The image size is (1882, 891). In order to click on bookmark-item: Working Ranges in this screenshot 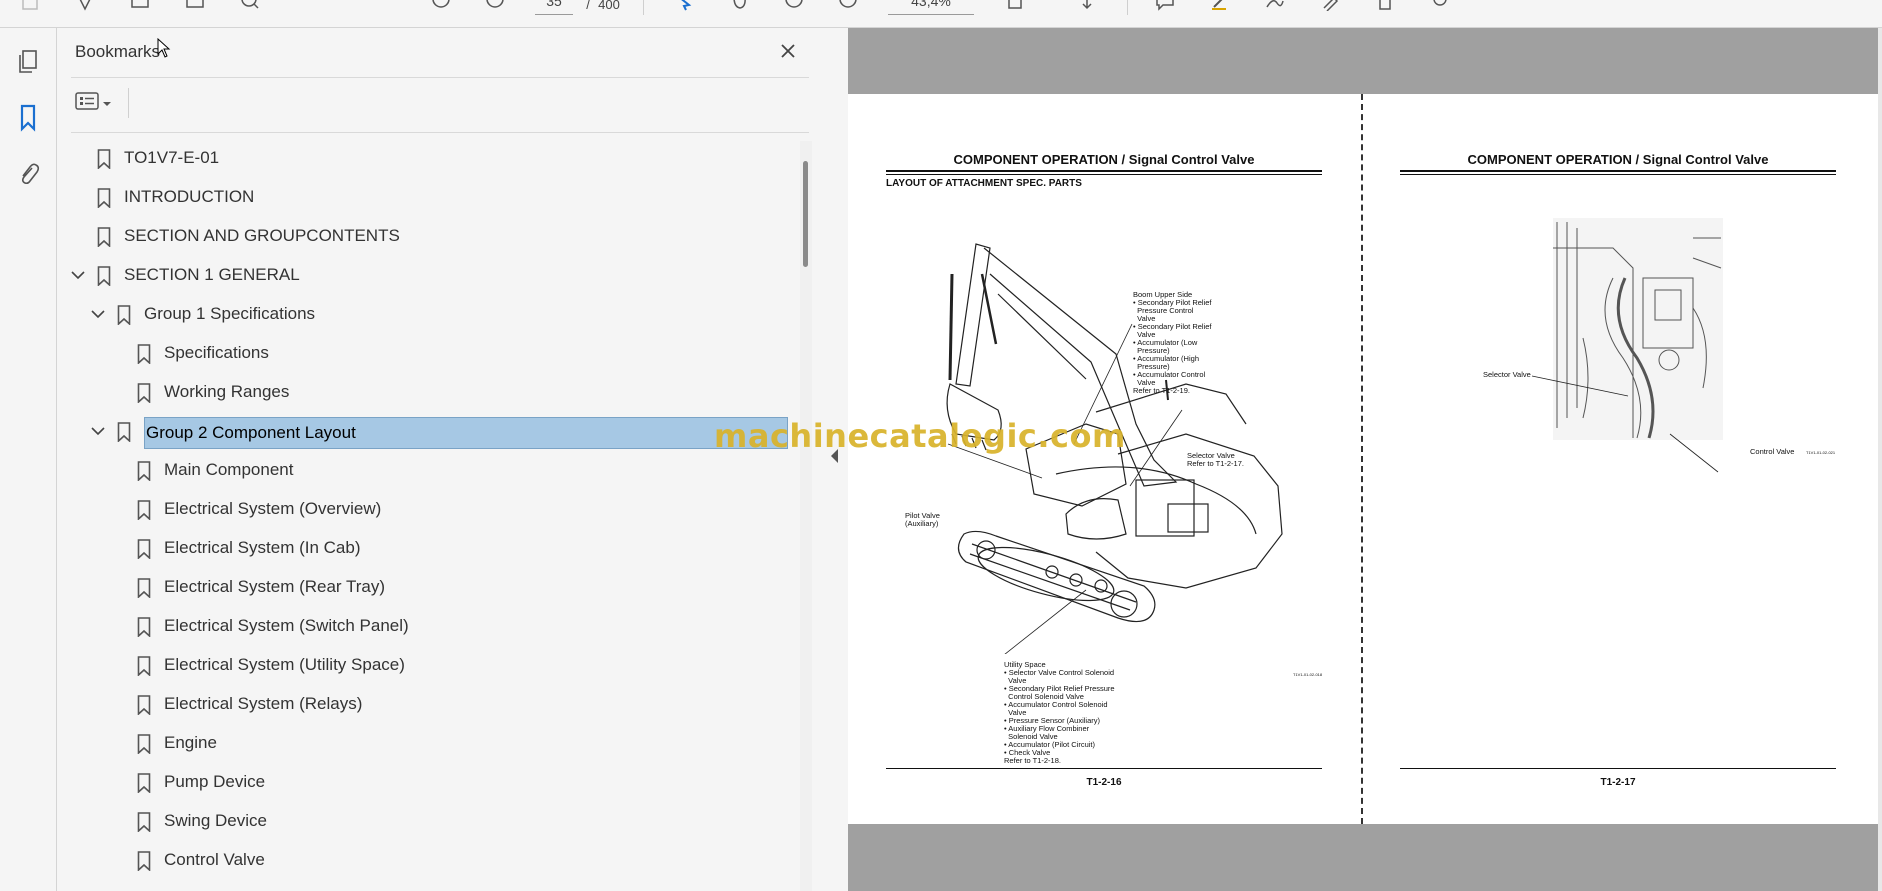, I will do `click(428, 392)`.